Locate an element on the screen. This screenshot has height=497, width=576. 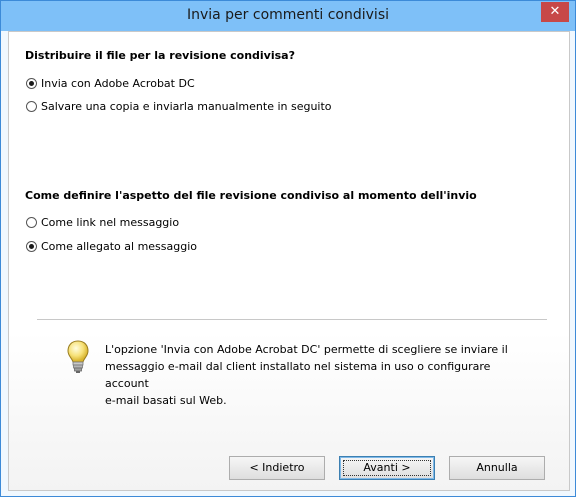
window-title: Invia per commenti condivisi is located at coordinates (288, 15).